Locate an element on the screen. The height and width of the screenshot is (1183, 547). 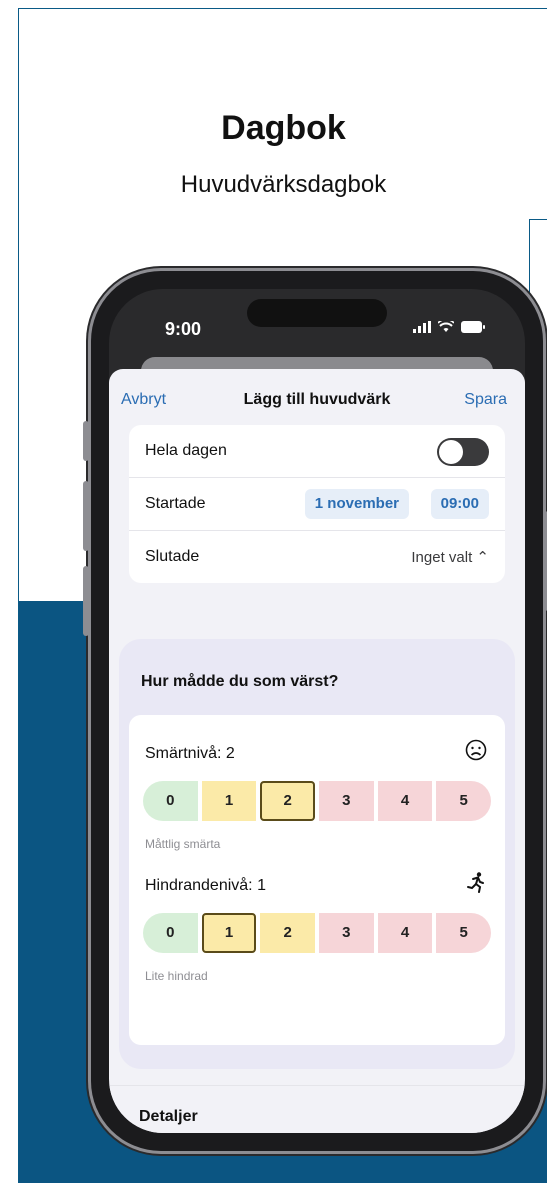
page-title: Dagbok is located at coordinates (283, 128).